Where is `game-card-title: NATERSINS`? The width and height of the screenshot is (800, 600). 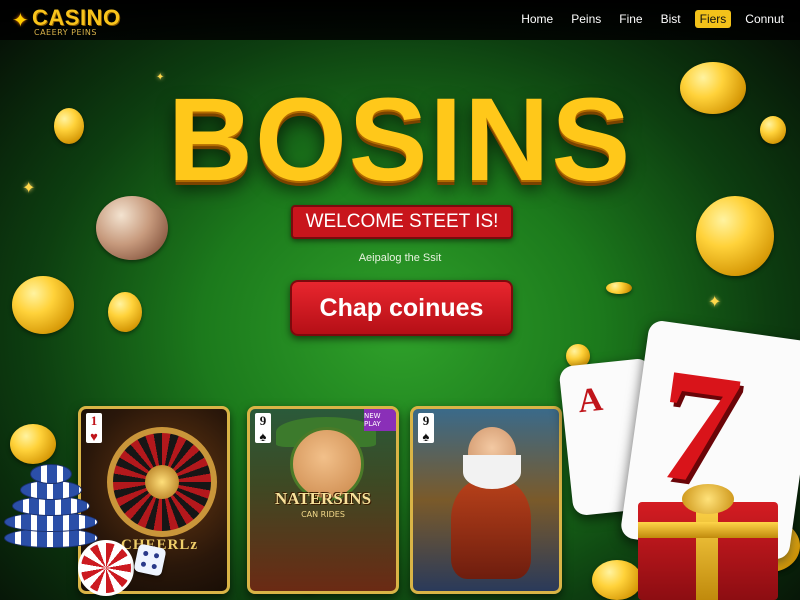 game-card-title: NATERSINS is located at coordinates (323, 498).